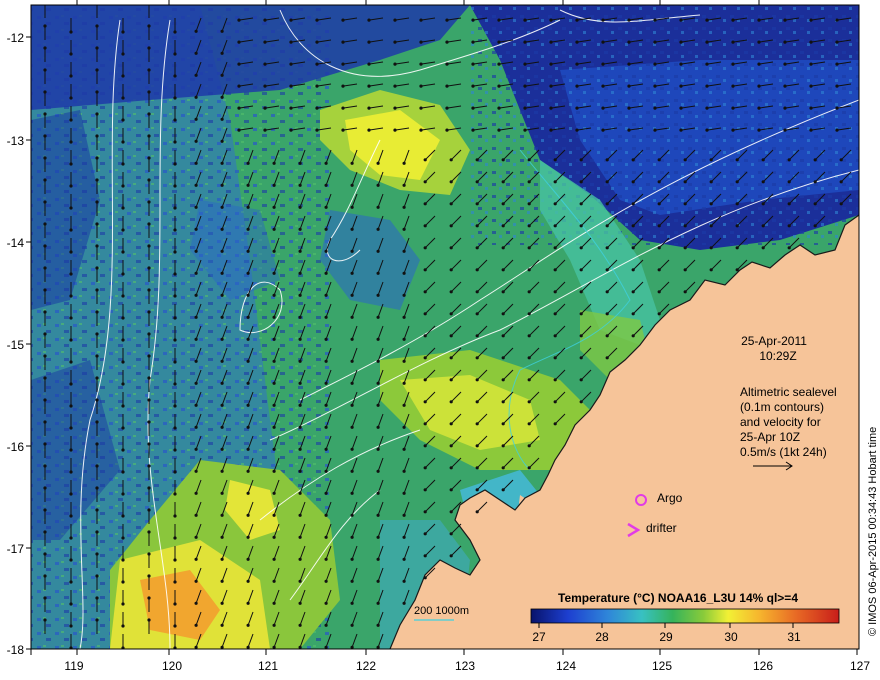 Image resolution: width=880 pixels, height=680 pixels. Describe the element at coordinates (16, 650) in the screenshot. I see `y-tick-label: -18` at that location.